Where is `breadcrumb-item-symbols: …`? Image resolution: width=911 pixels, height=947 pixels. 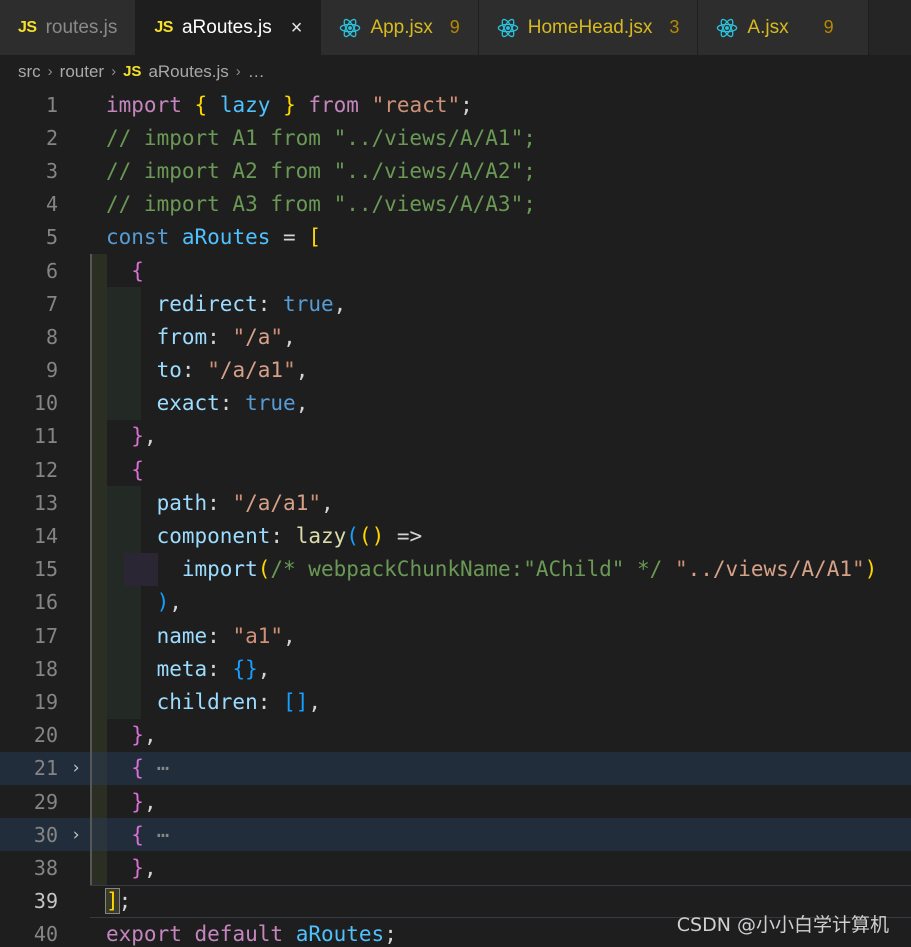
breadcrumb-item-symbols: … is located at coordinates (256, 72).